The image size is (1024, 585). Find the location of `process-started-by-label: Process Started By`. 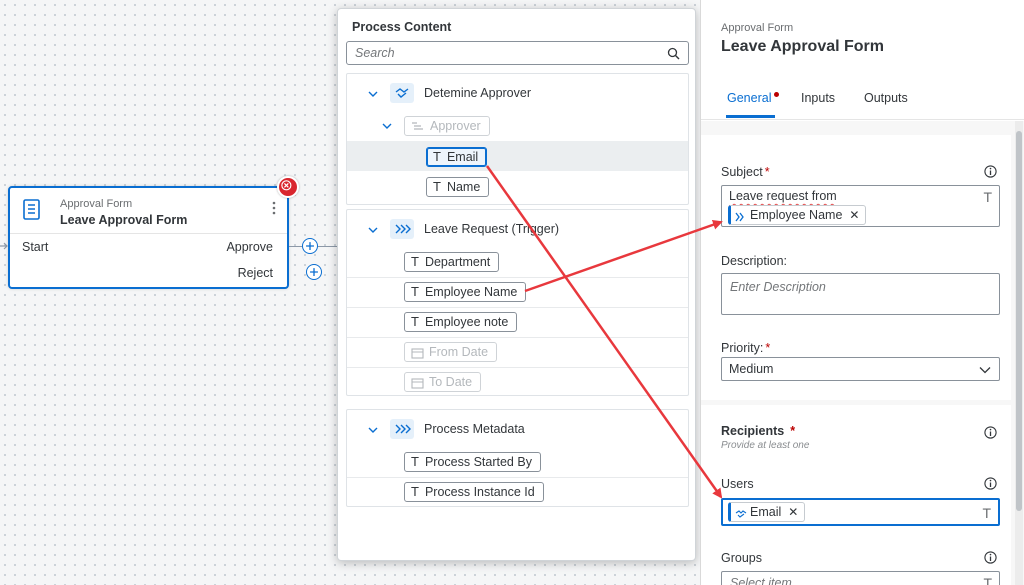

process-started-by-label: Process Started By is located at coordinates (478, 462).